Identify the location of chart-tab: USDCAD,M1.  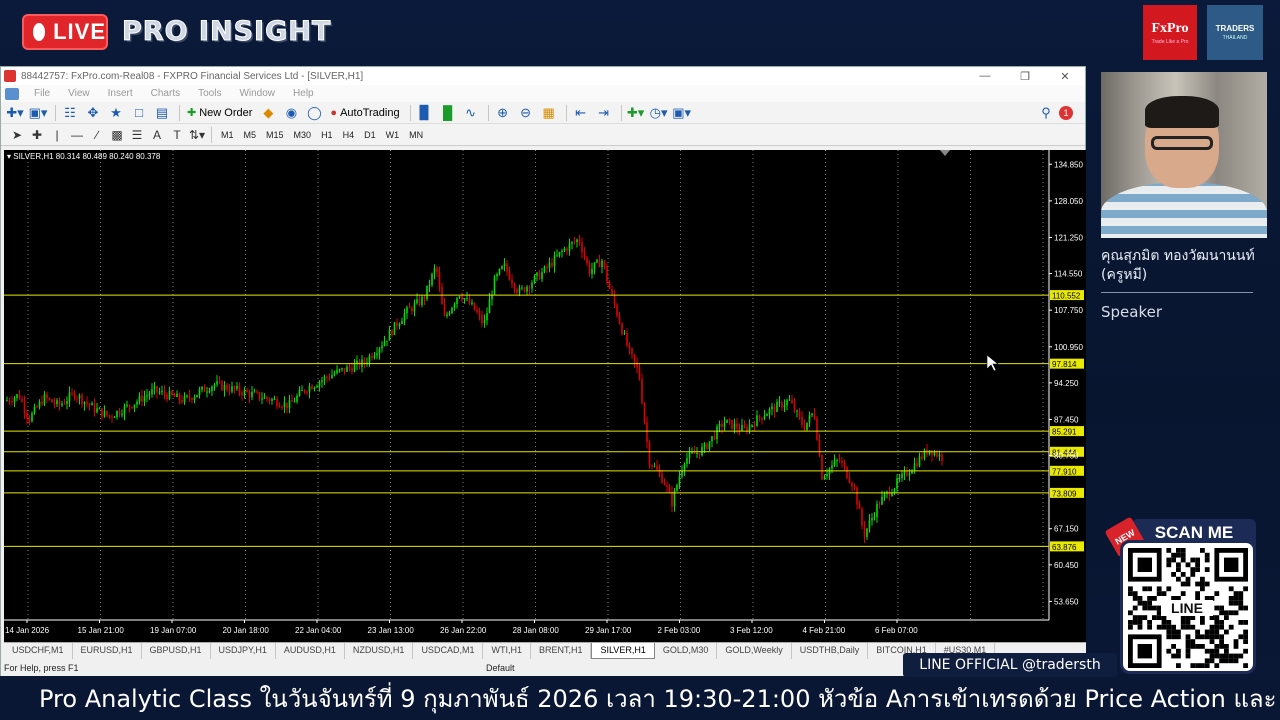
(448, 651).